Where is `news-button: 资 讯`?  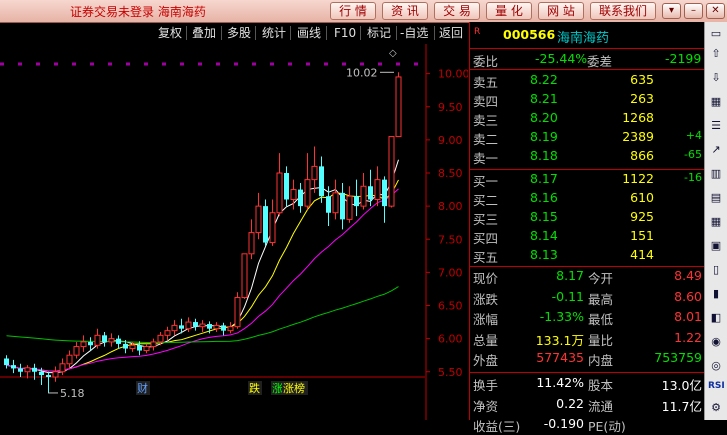 news-button: 资 讯 is located at coordinates (405, 11).